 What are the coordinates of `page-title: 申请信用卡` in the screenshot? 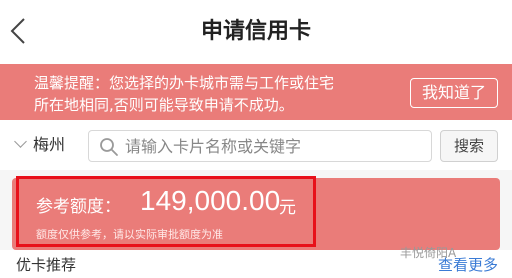 It's located at (255, 31).